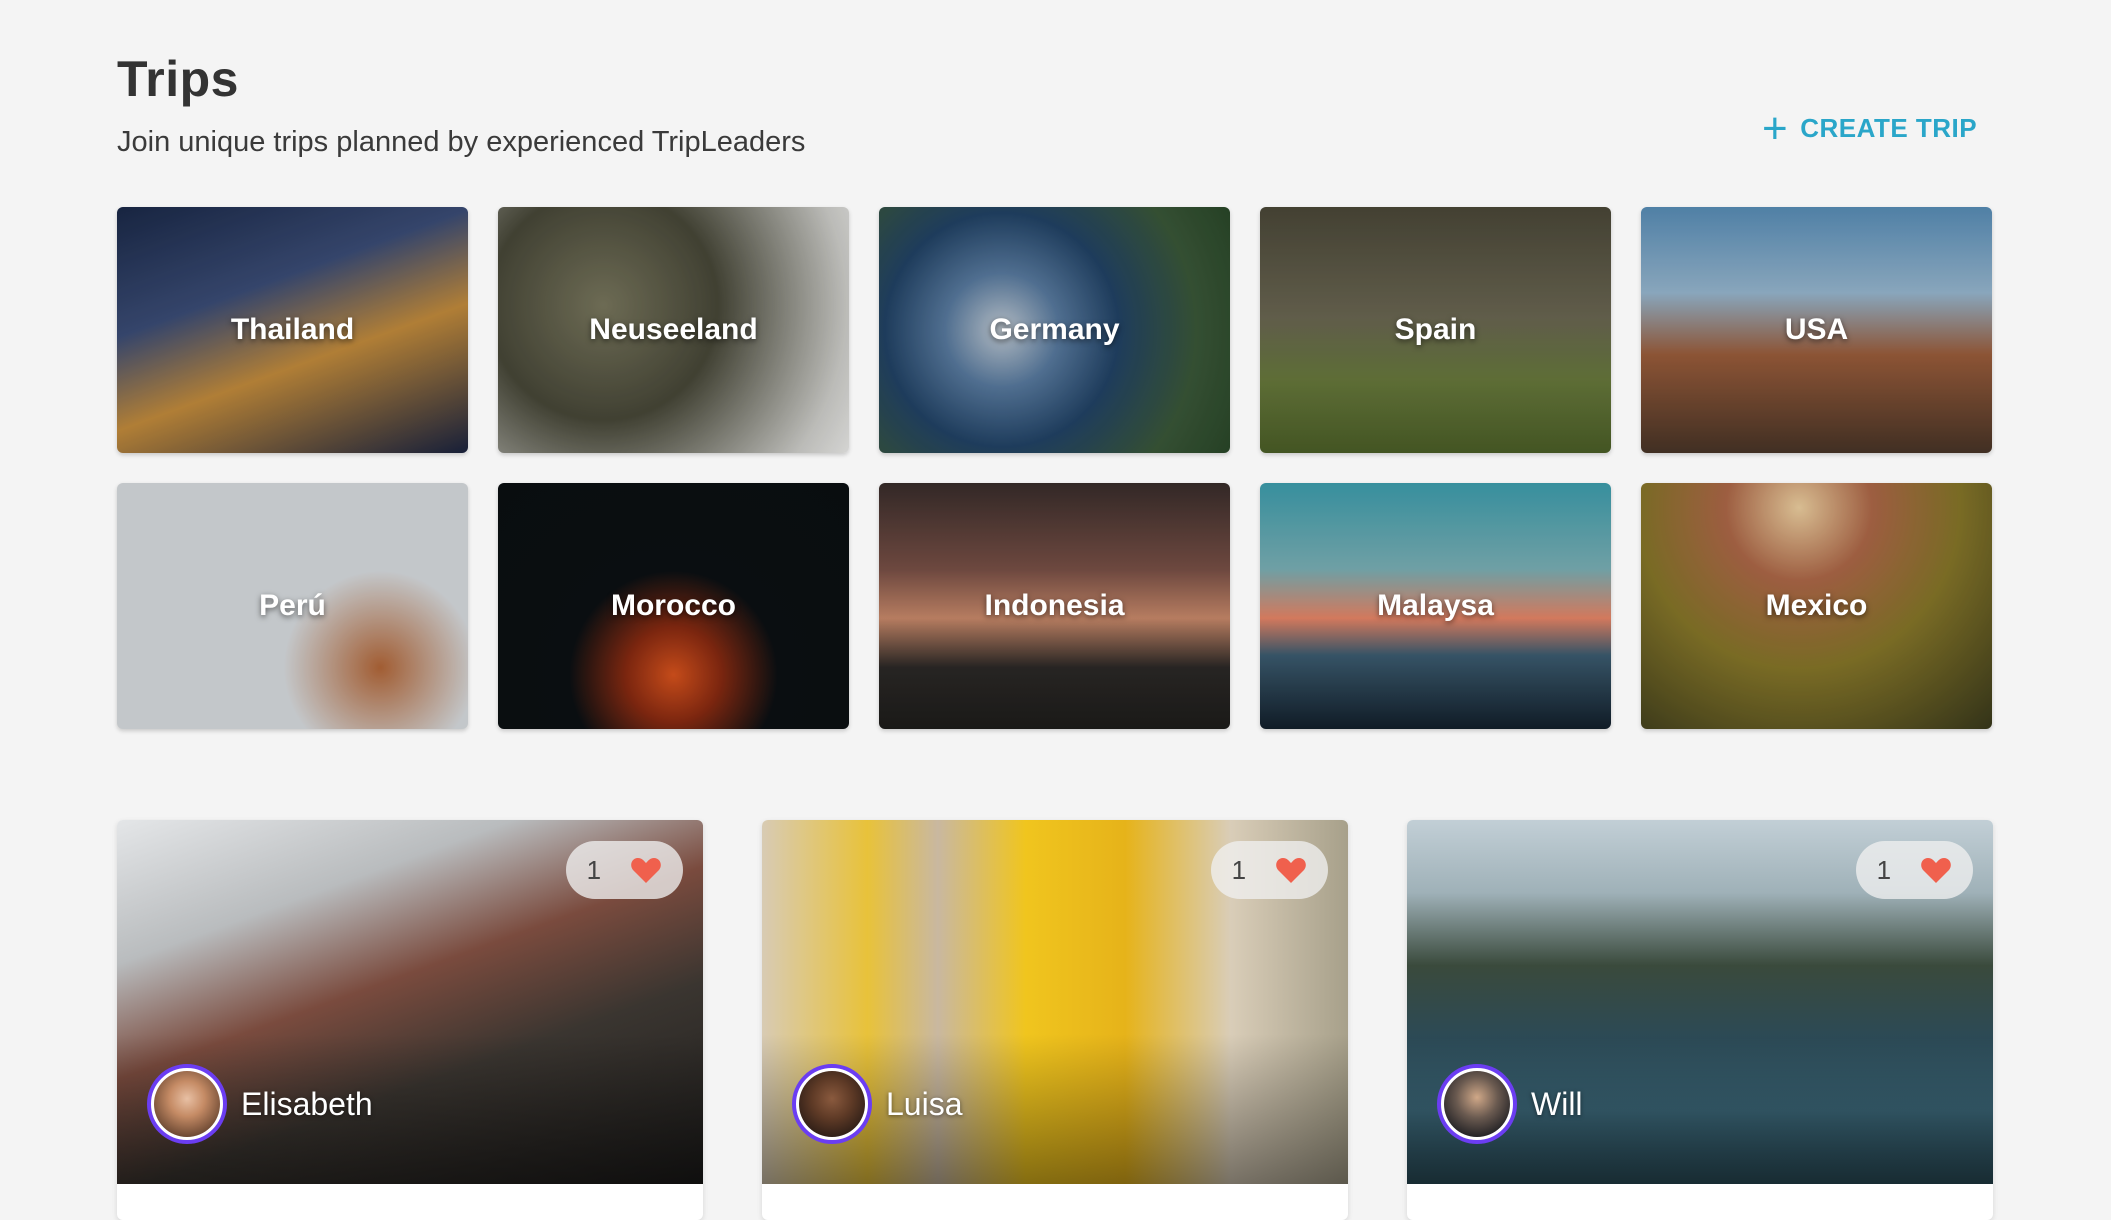 Image resolution: width=2111 pixels, height=1220 pixels. Describe the element at coordinates (1557, 1103) in the screenshot. I see `leader-name: Will` at that location.